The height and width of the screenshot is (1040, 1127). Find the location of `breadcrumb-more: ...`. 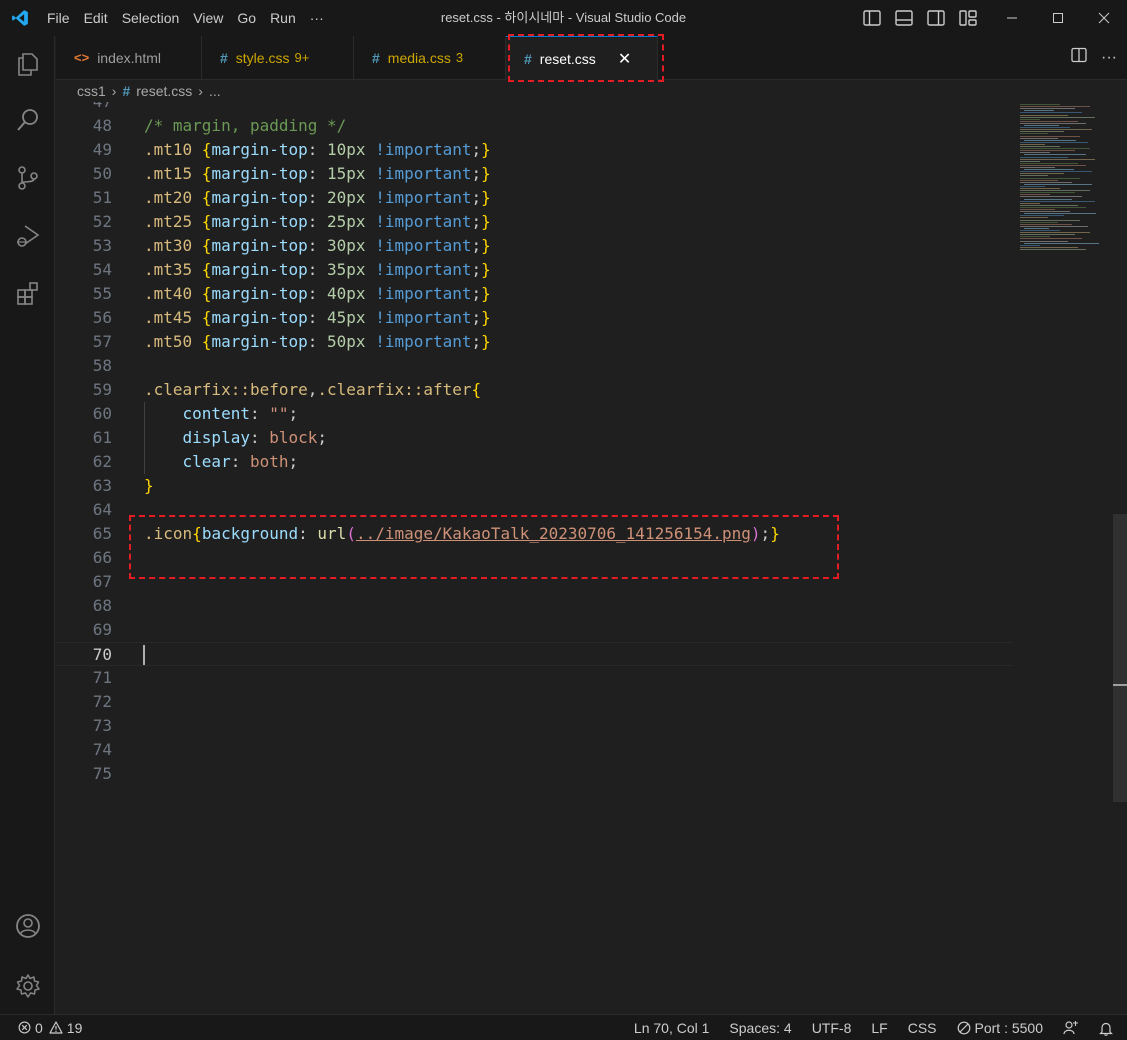

breadcrumb-more: ... is located at coordinates (215, 91).